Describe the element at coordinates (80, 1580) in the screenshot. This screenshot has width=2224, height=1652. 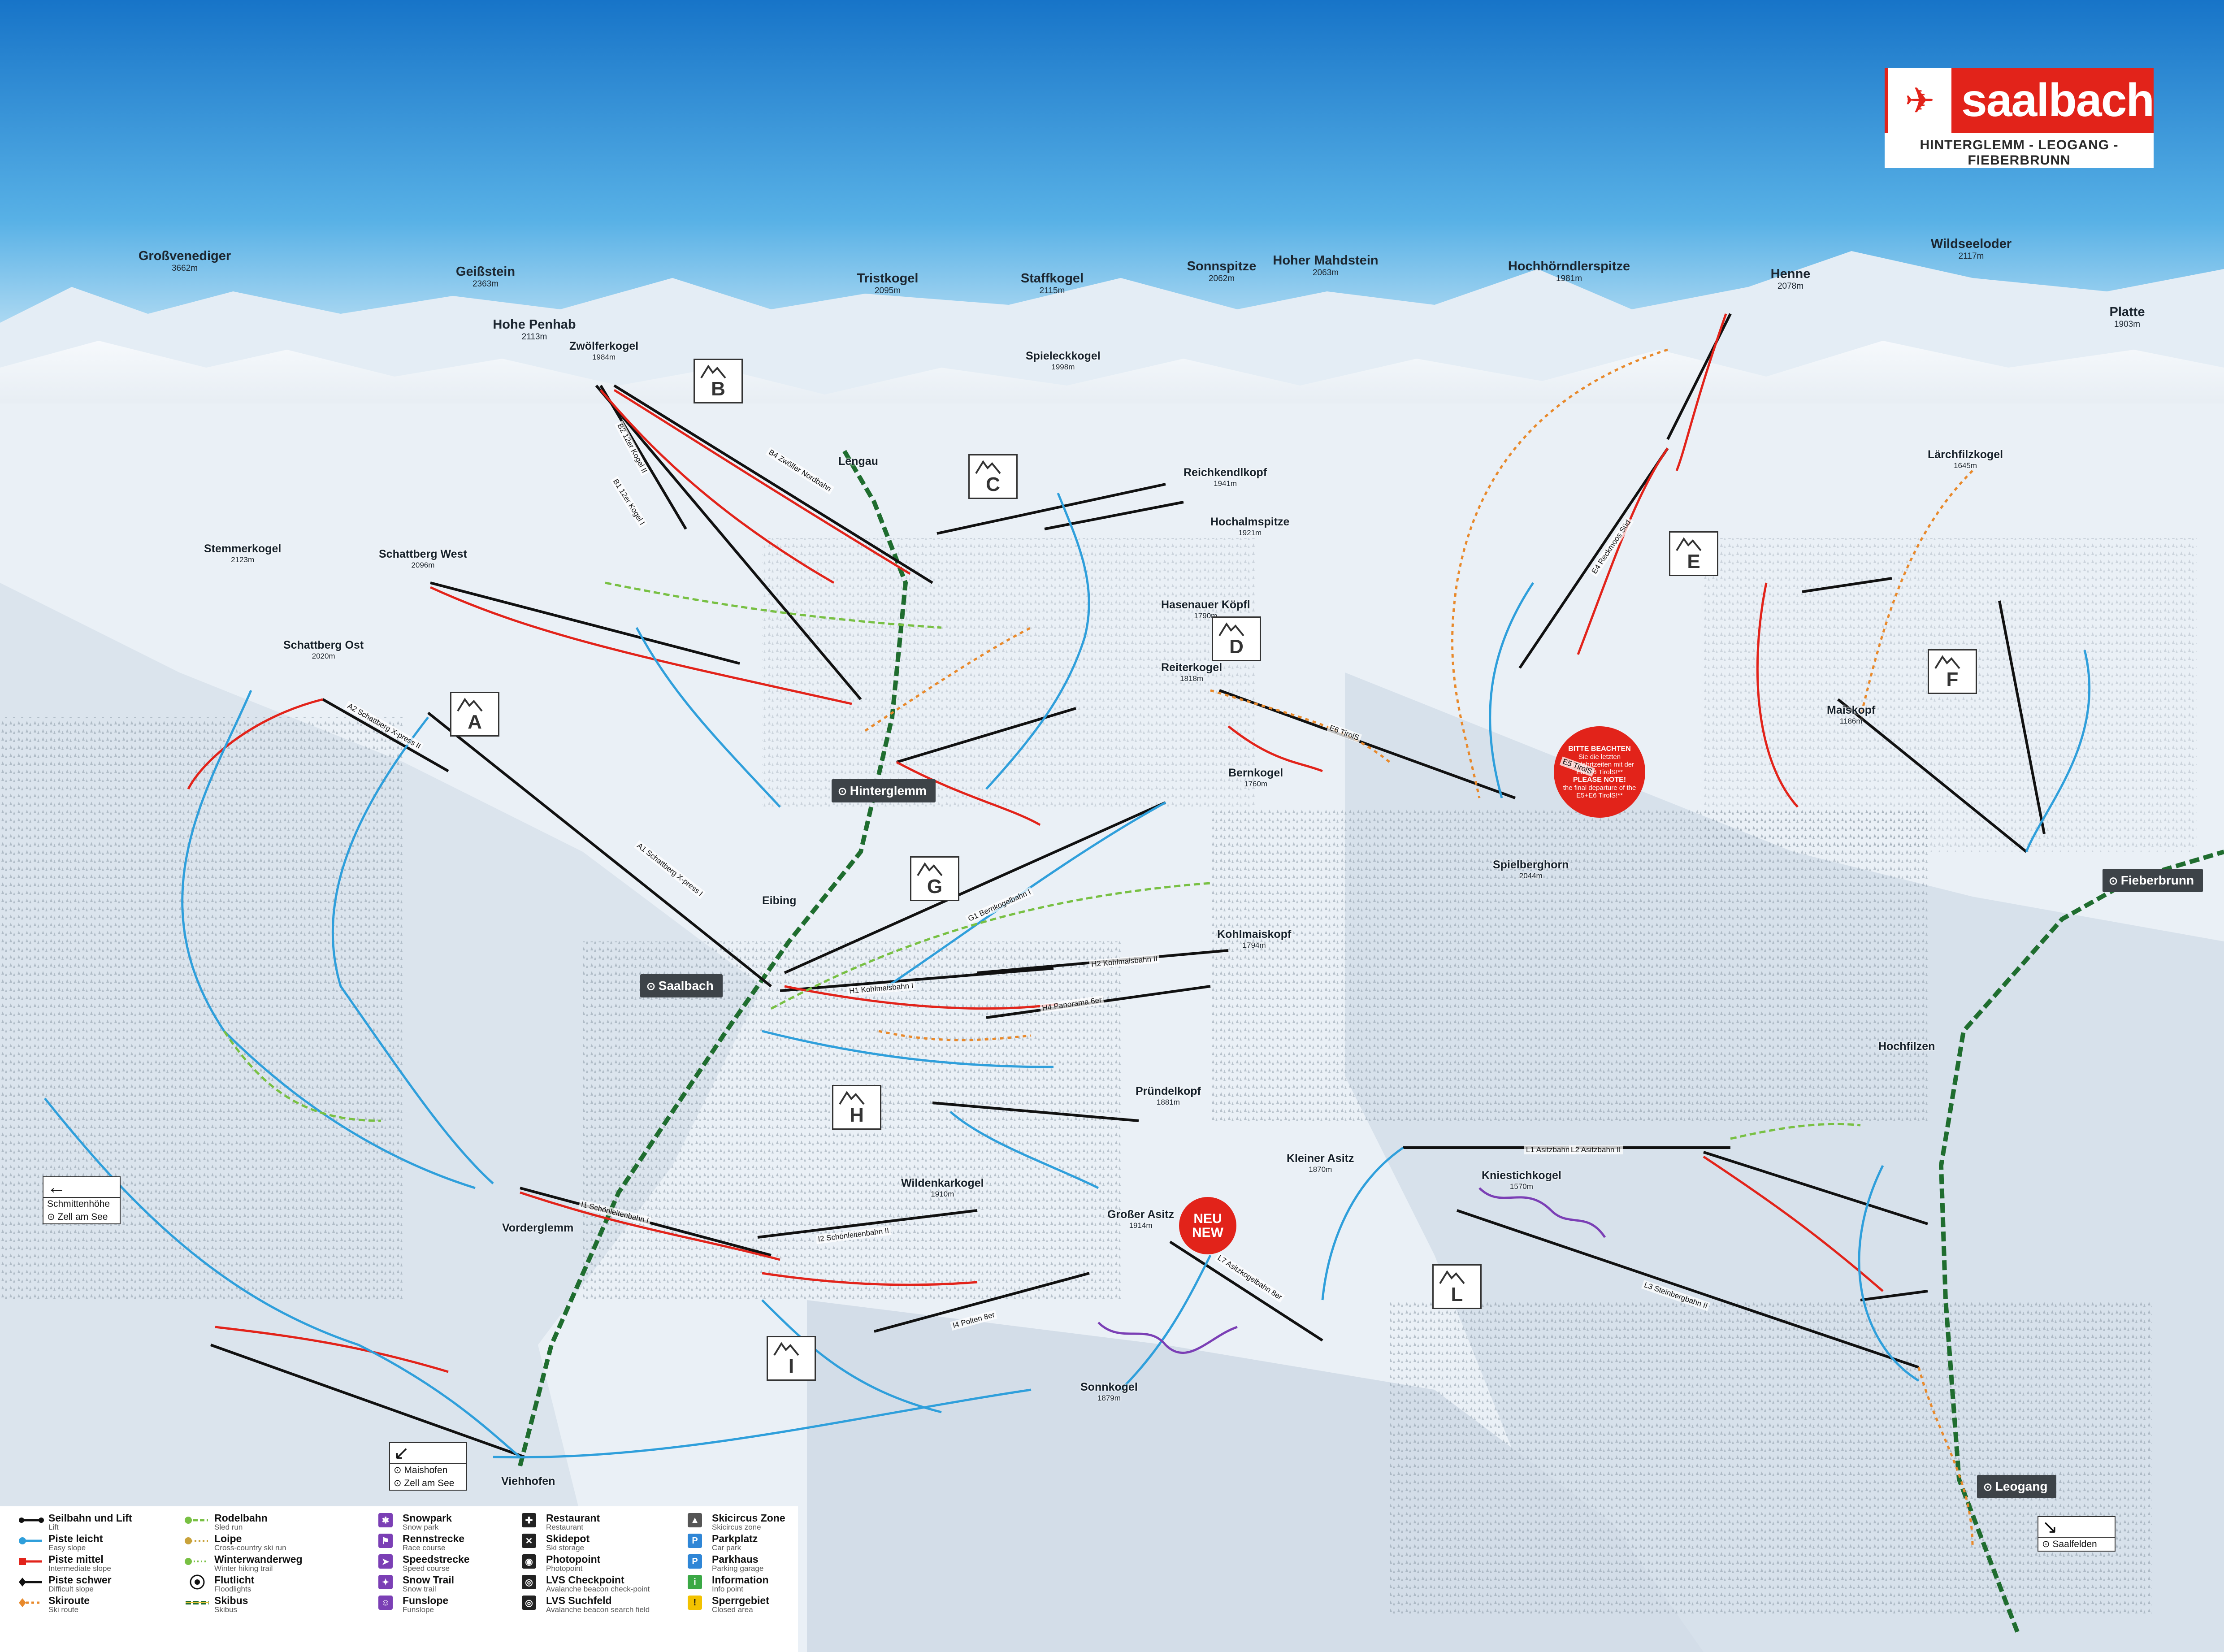
I see `legend-label: Piste schwer` at that location.